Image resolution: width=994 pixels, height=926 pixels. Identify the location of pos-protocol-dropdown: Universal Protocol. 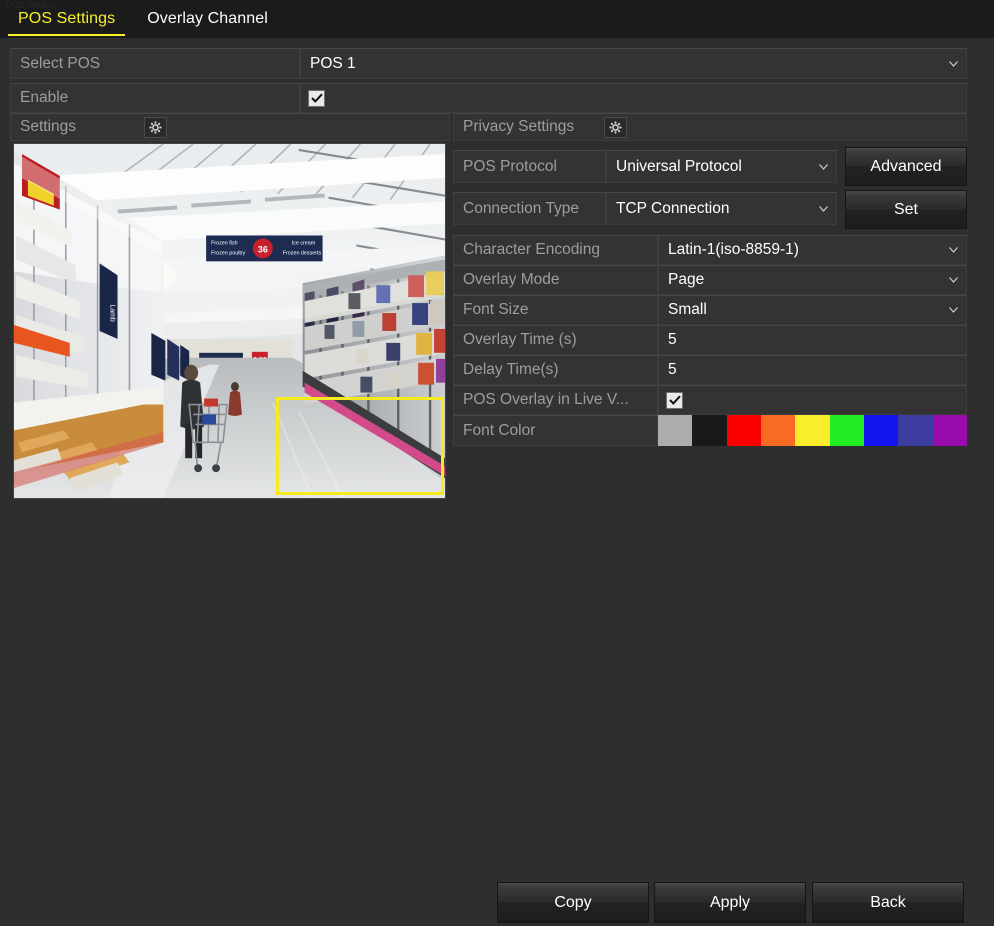
(721, 166).